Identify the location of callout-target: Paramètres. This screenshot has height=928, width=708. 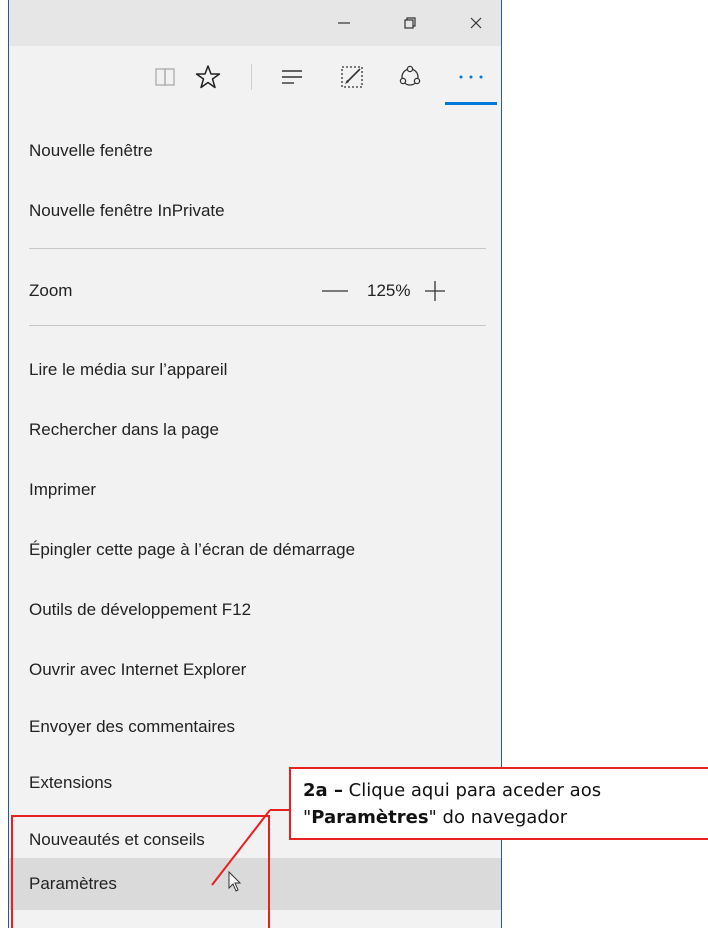
(370, 817).